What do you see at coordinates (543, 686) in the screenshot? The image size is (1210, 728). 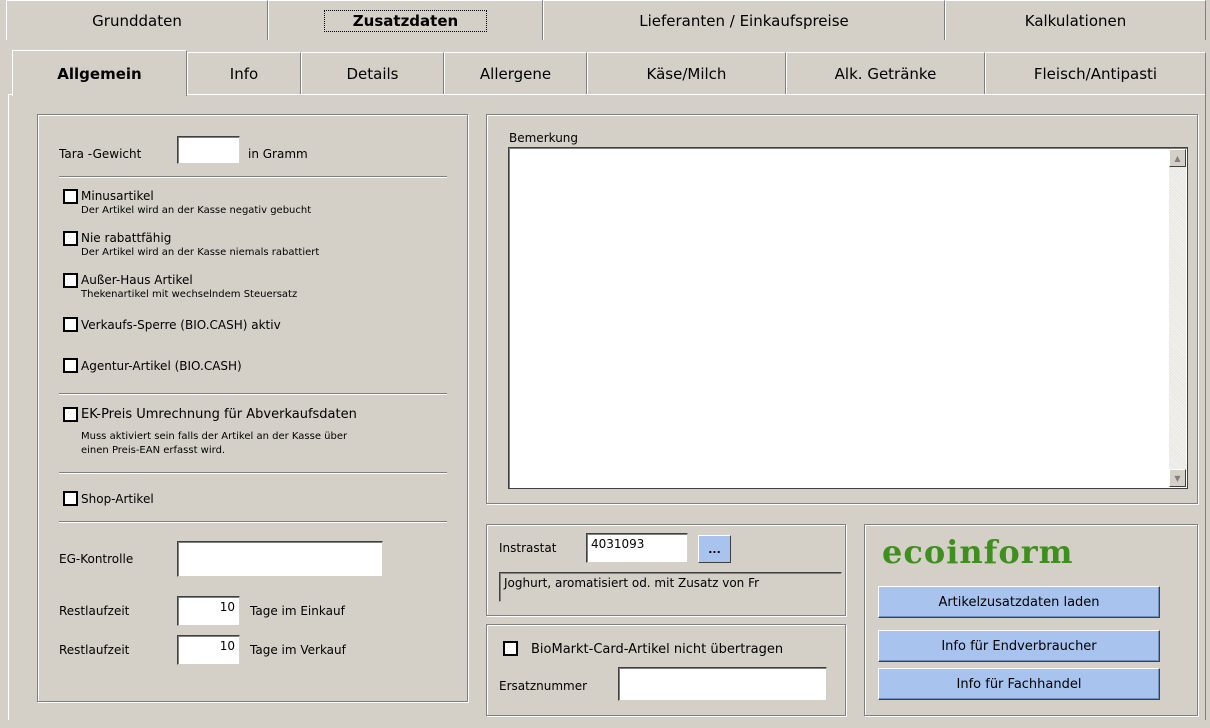 I see `ersatznummer-label: Ersatznummer` at bounding box center [543, 686].